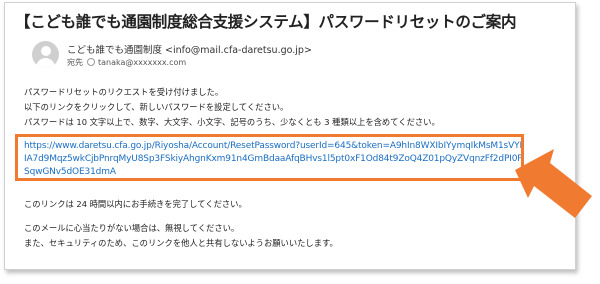 This screenshot has width=600, height=284. I want to click on pointer-arrow-icon, so click(553, 183).